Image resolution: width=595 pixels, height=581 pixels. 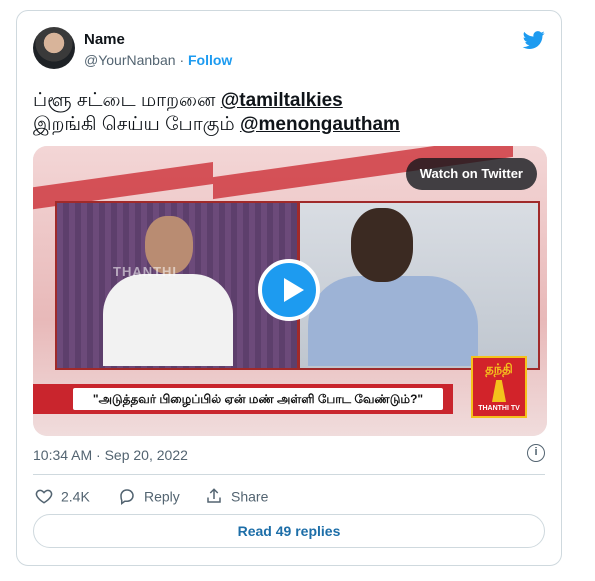 What do you see at coordinates (250, 496) in the screenshot?
I see `share-label: Share` at bounding box center [250, 496].